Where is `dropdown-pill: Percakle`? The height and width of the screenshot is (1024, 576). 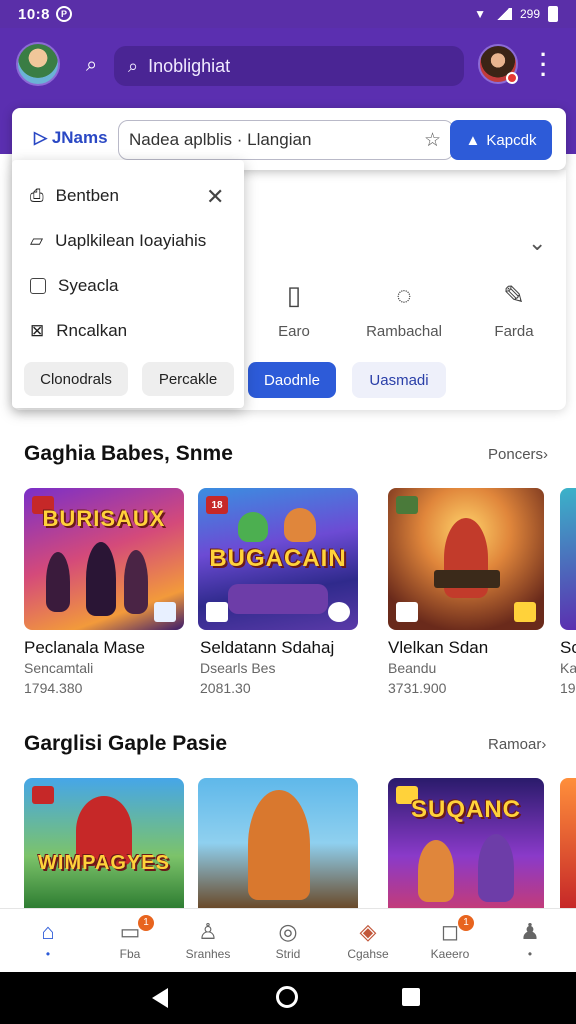 dropdown-pill: Percakle is located at coordinates (188, 379).